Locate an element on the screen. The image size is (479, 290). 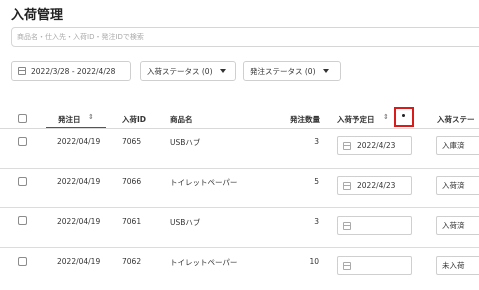
column-header-planned-date: 入荷予定日 is located at coordinates (356, 119).